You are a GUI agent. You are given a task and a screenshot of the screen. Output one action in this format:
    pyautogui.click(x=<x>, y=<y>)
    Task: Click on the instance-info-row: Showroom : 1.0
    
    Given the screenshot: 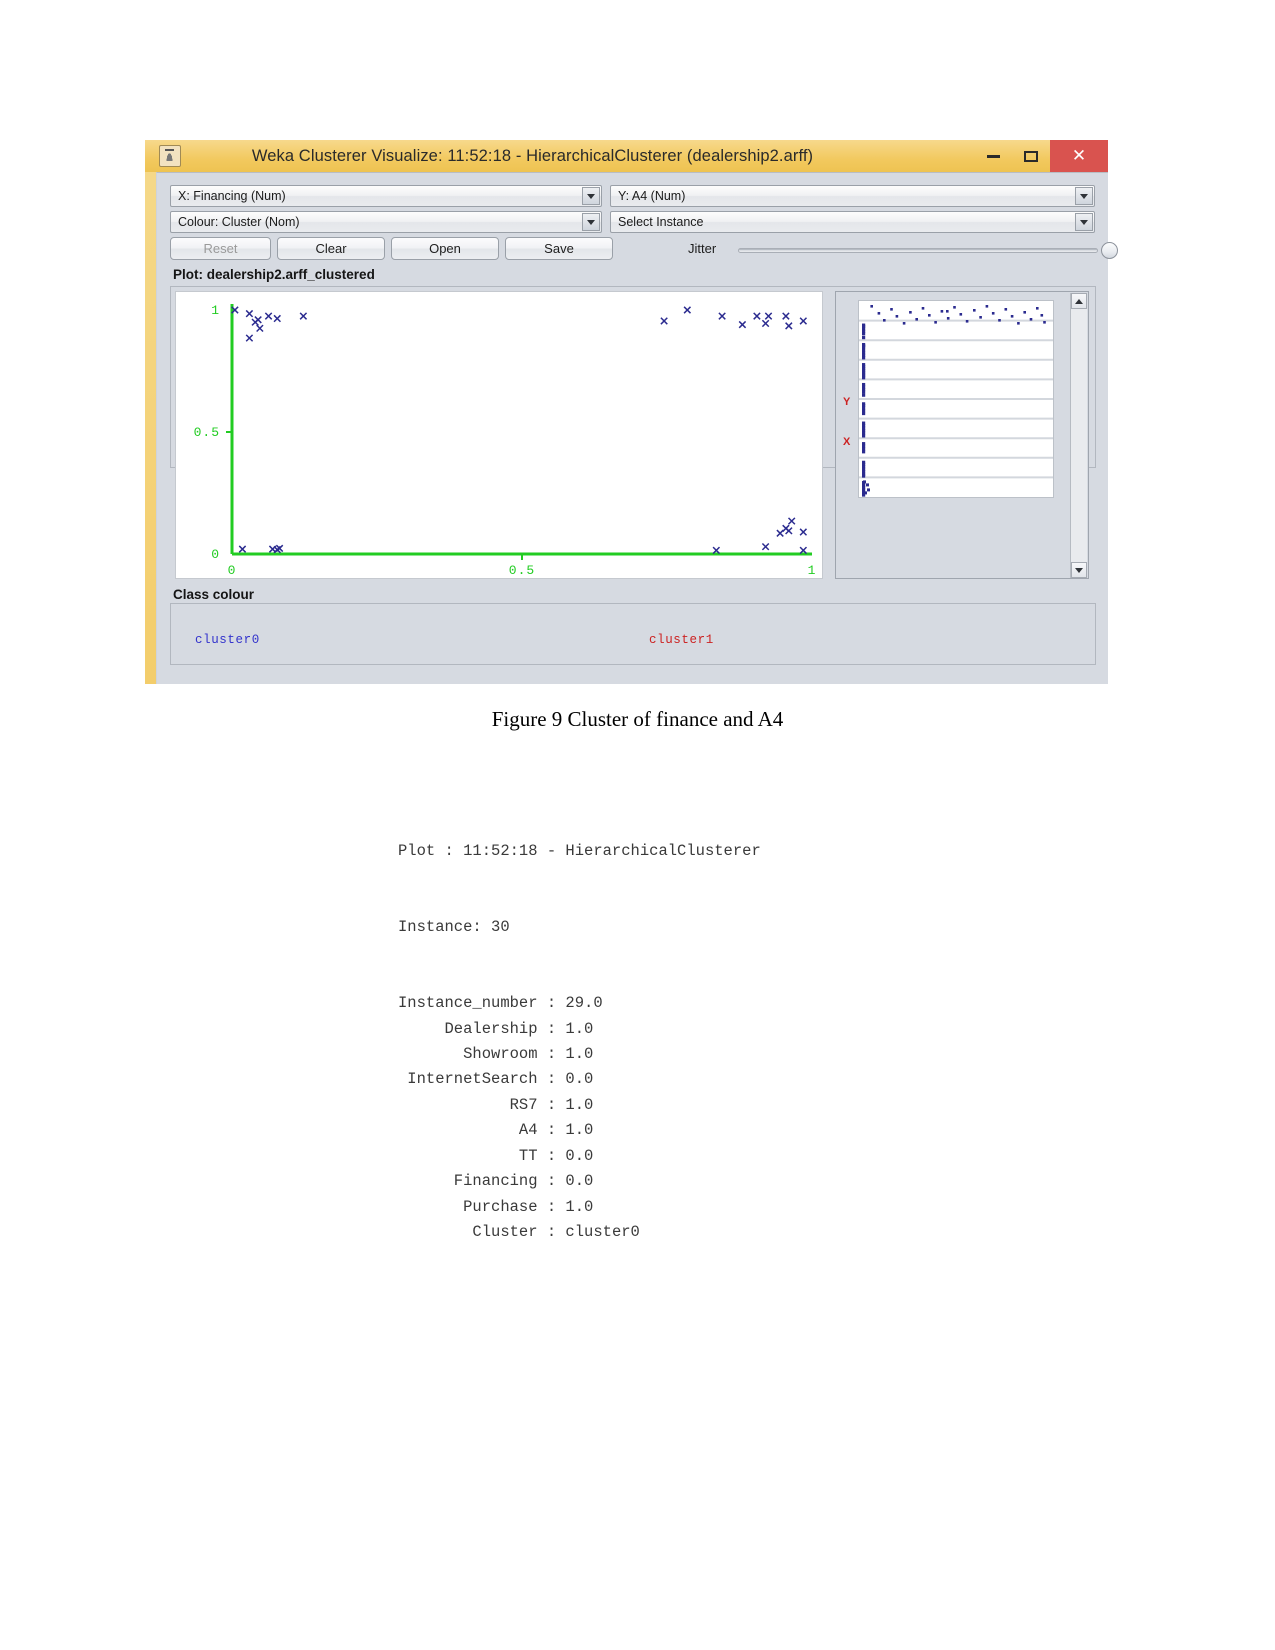 What is the action you would take?
    pyautogui.click(x=579, y=1054)
    